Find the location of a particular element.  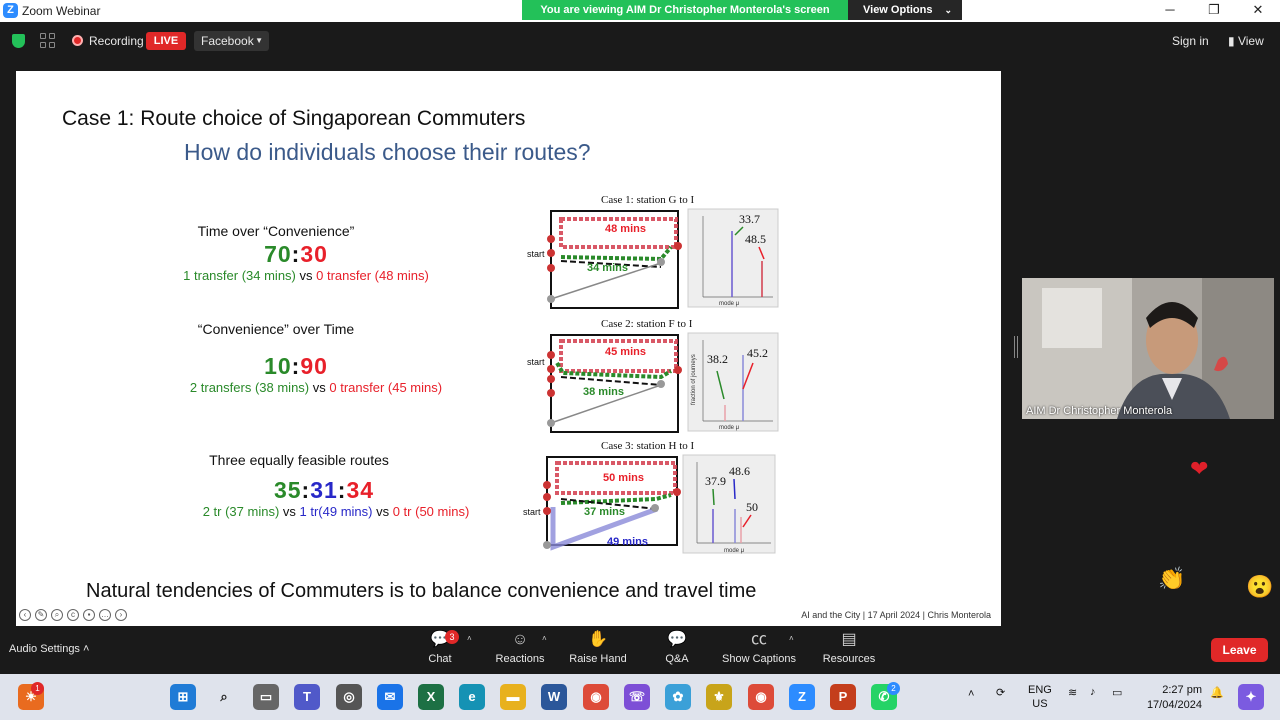

powerpoint-icon: P is located at coordinates (843, 697).